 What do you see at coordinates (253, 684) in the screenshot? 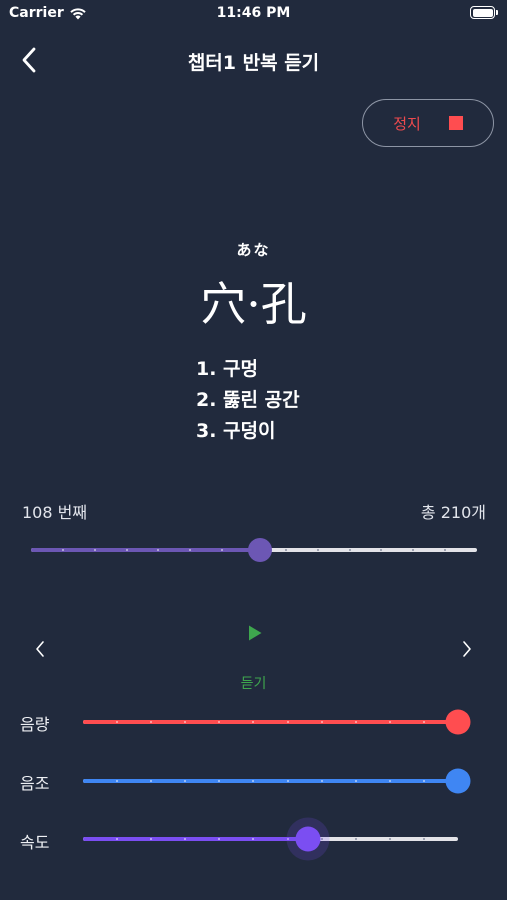
I see `play-label: 듣기` at bounding box center [253, 684].